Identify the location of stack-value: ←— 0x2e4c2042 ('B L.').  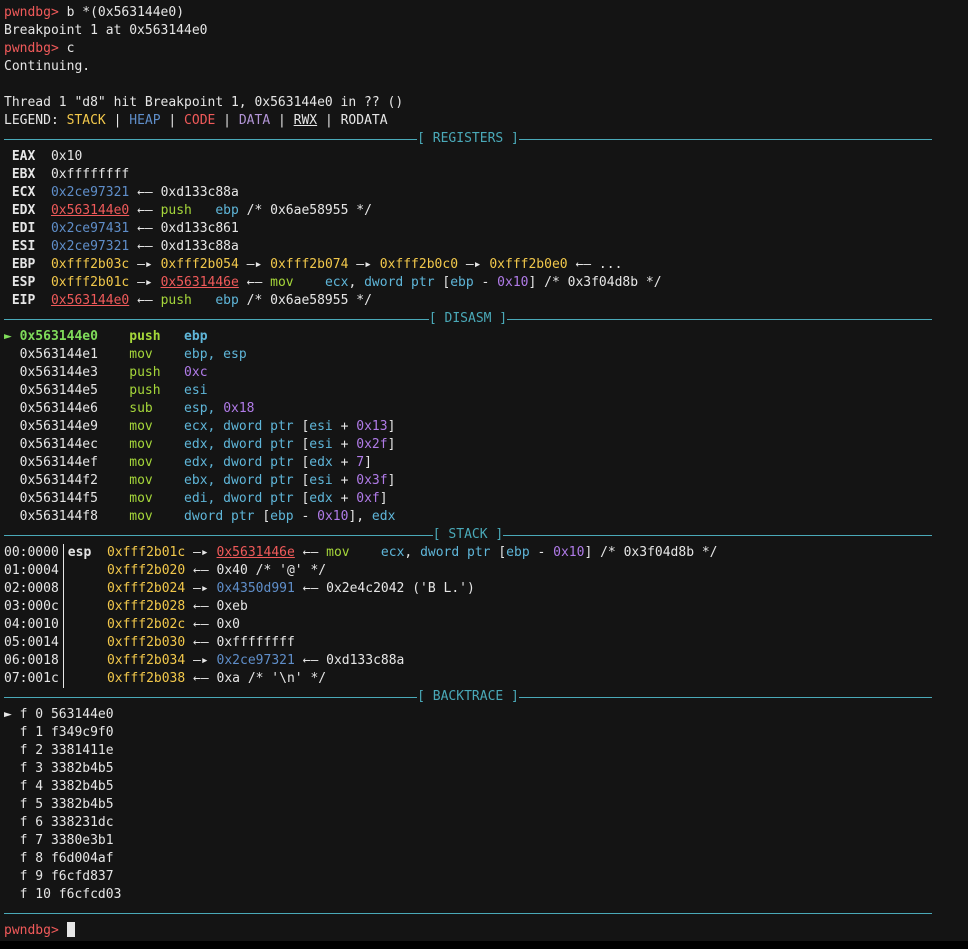
(384, 588).